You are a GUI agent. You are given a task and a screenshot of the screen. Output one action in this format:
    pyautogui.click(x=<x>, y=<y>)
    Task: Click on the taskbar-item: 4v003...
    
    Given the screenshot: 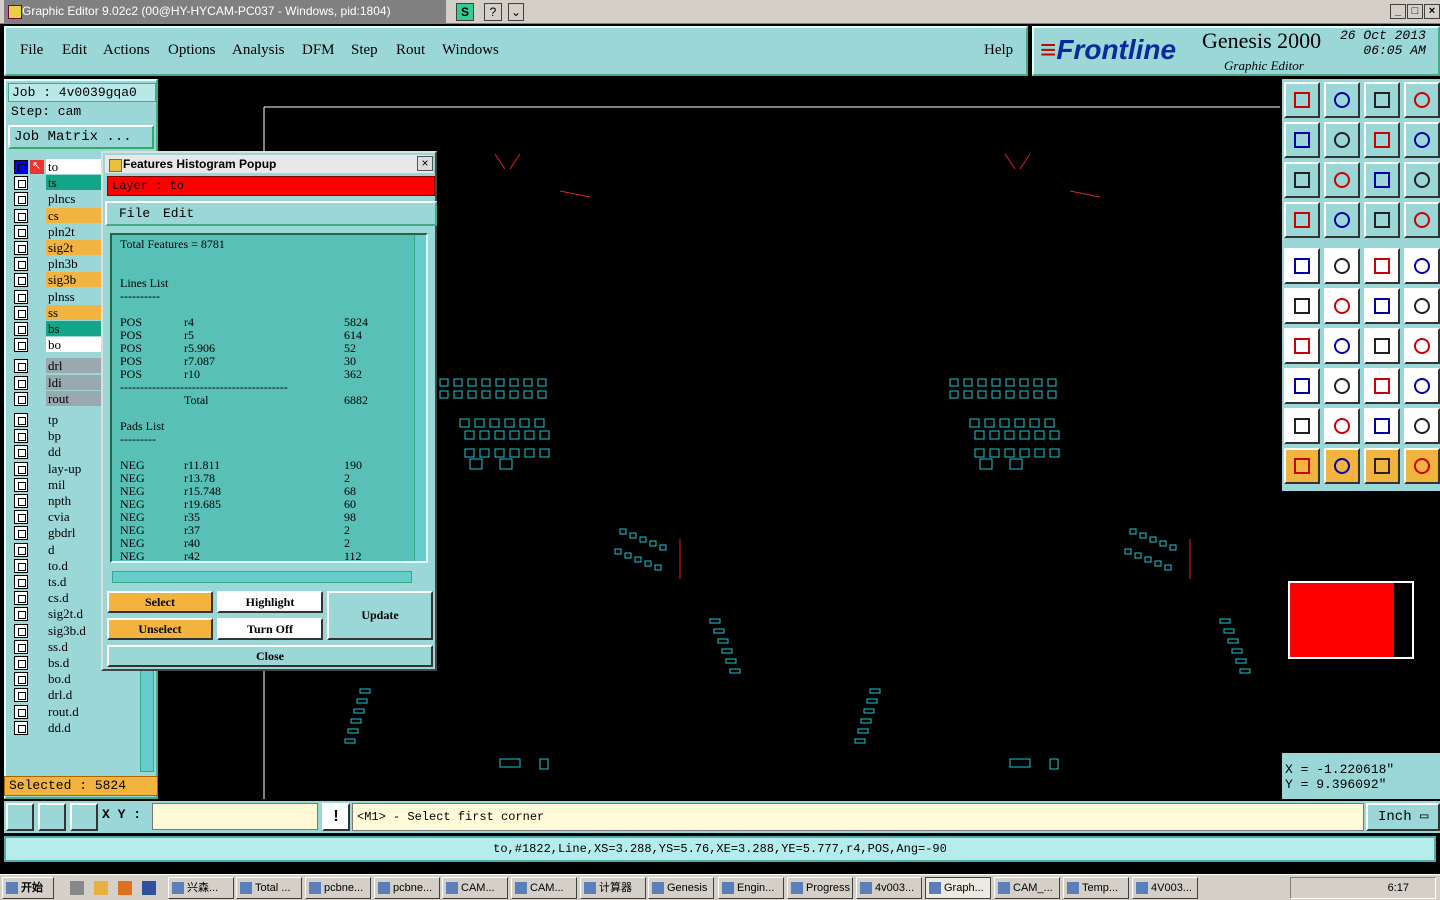 What is the action you would take?
    pyautogui.click(x=889, y=888)
    